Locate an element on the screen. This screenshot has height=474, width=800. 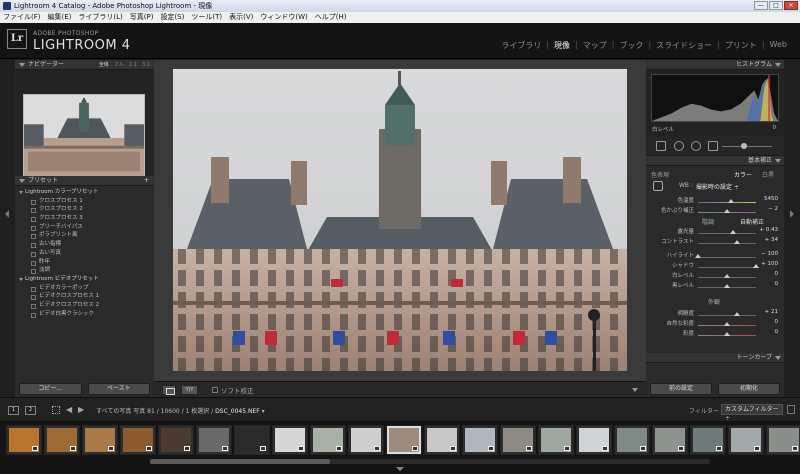
highlights-slider: ハイライト − 100 is located at coordinates (715, 255).